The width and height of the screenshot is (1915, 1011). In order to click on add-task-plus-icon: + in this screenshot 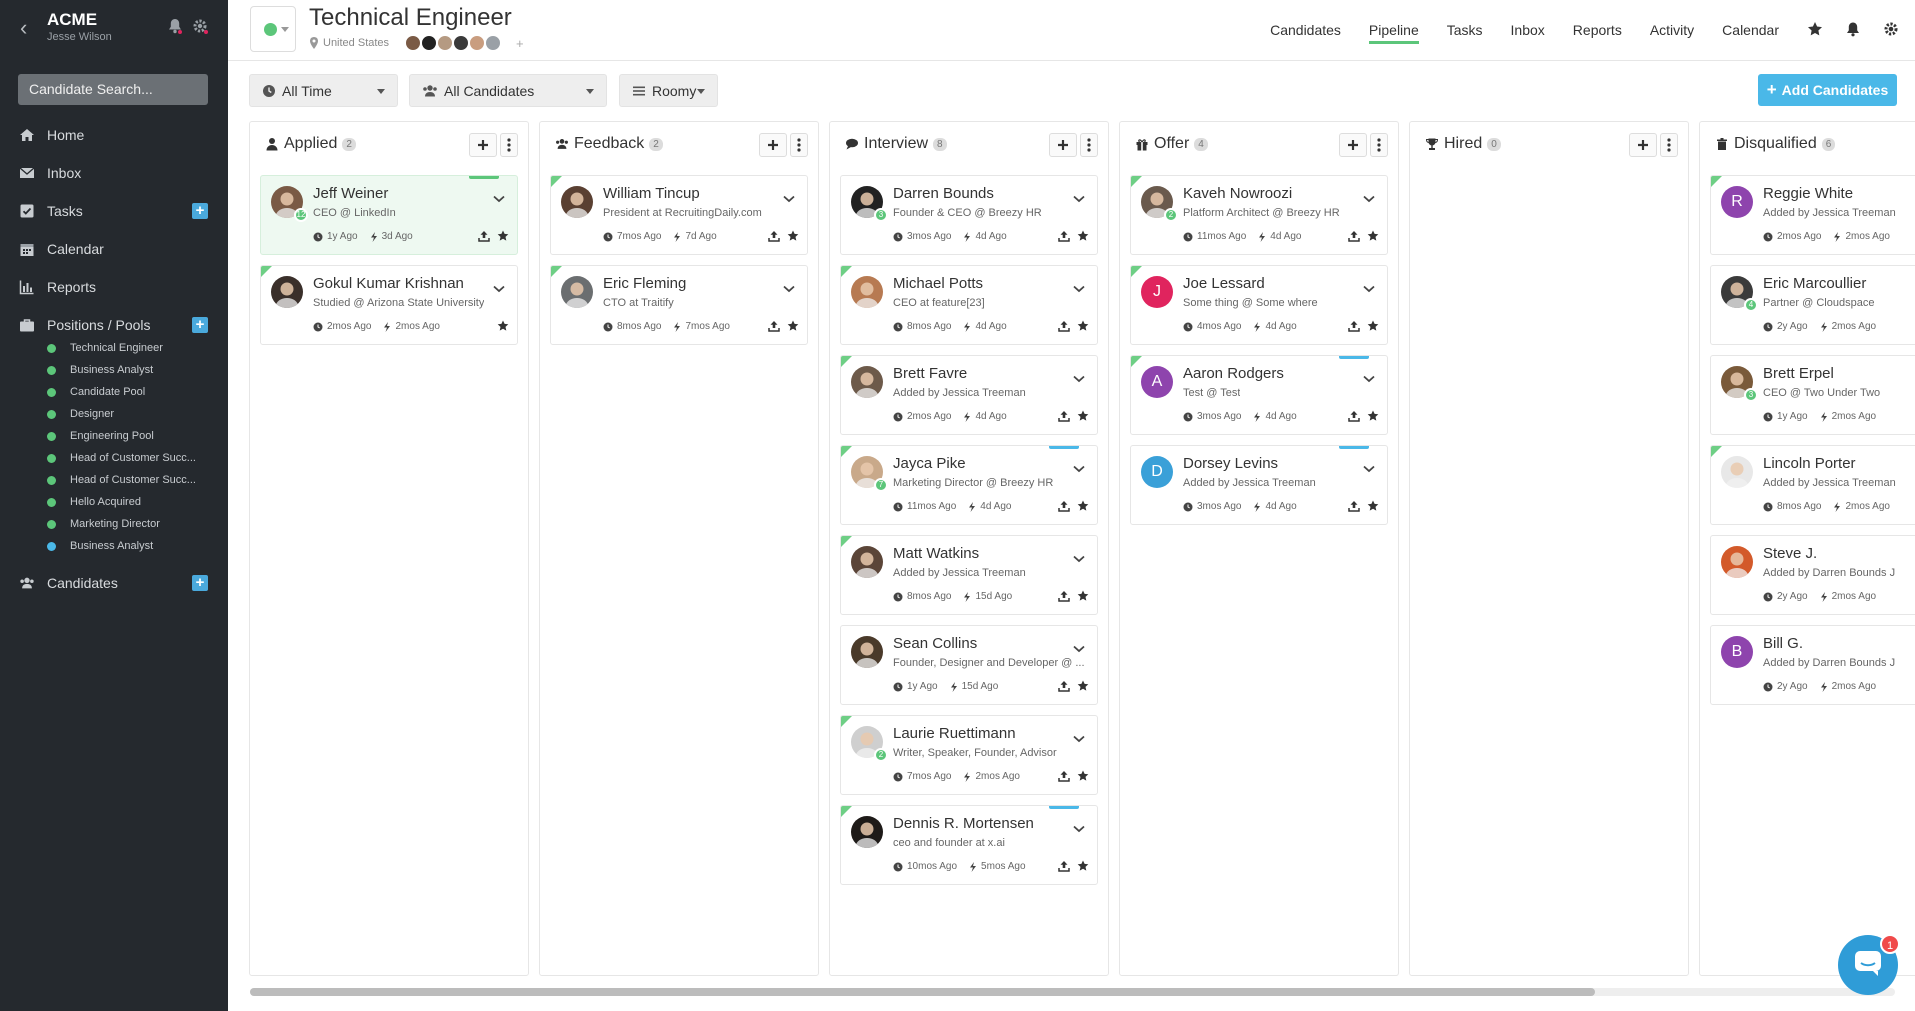, I will do `click(200, 211)`.